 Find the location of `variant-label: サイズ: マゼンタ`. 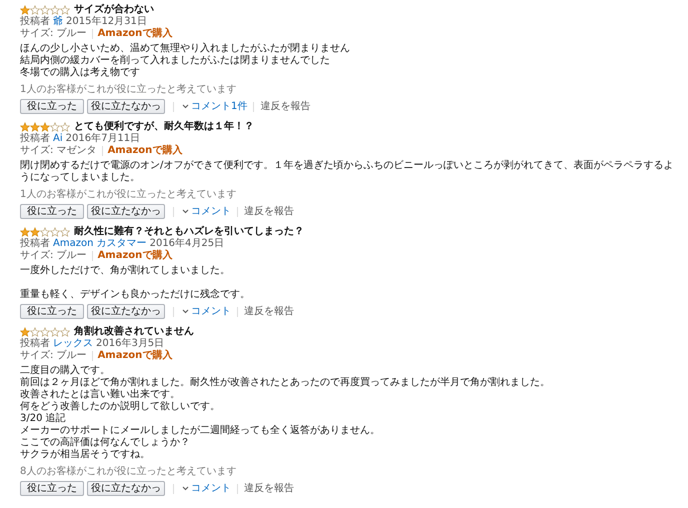

variant-label: サイズ: マゼンタ is located at coordinates (58, 151).